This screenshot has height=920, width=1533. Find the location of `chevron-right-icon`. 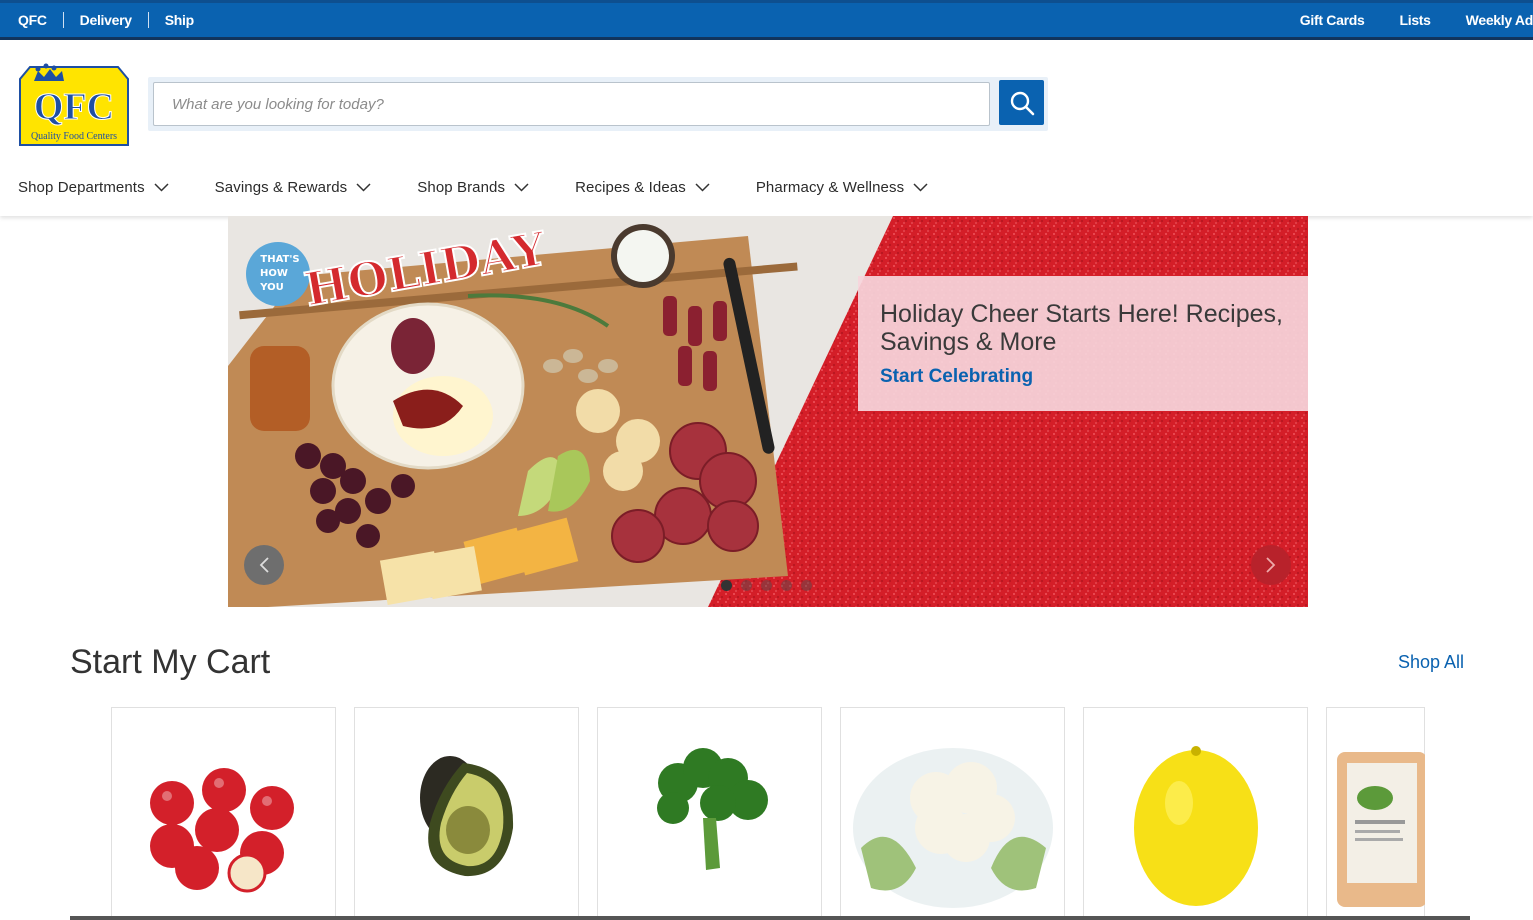

chevron-right-icon is located at coordinates (1271, 565).